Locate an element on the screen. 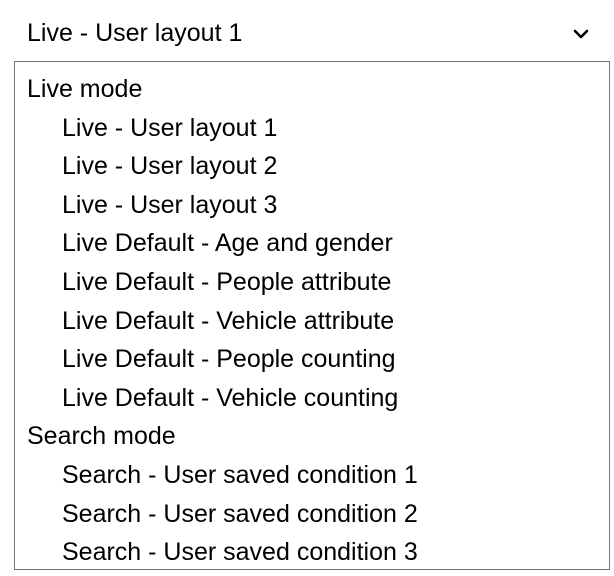 The width and height of the screenshot is (614, 576). option-live-default-age-gender: Live Default - Age and gender is located at coordinates (312, 243).